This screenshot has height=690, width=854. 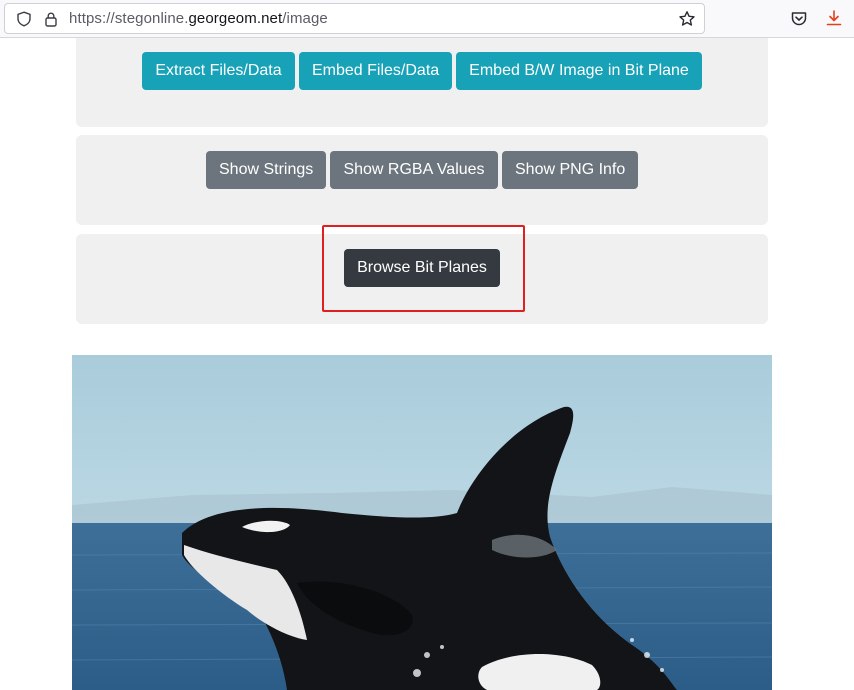 I want to click on highlight-annotation-box, so click(x=423, y=268).